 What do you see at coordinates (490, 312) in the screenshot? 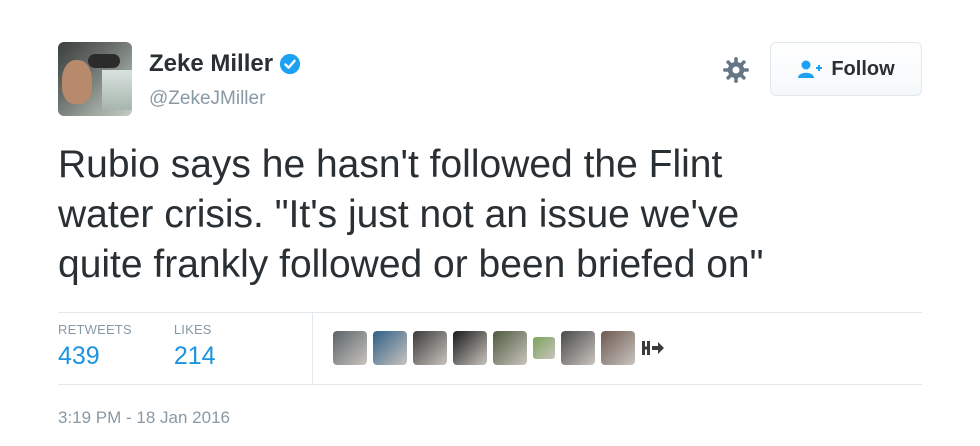
I see `stats-top-divider` at bounding box center [490, 312].